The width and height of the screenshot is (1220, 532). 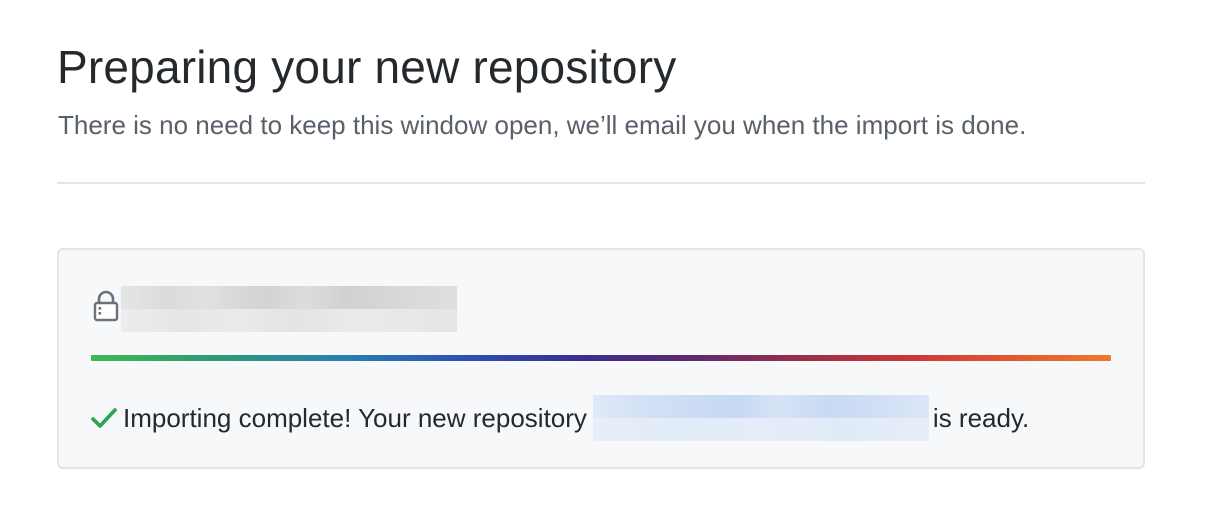 What do you see at coordinates (289, 309) in the screenshot?
I see `repo-name-redacted` at bounding box center [289, 309].